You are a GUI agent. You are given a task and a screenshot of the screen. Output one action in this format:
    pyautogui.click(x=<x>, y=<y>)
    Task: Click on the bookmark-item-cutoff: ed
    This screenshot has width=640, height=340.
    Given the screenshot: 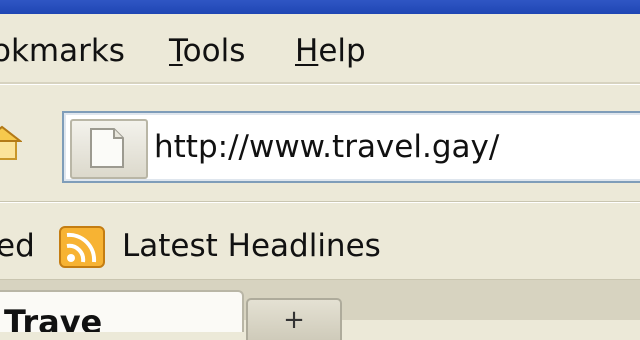 What is the action you would take?
    pyautogui.click(x=17, y=246)
    